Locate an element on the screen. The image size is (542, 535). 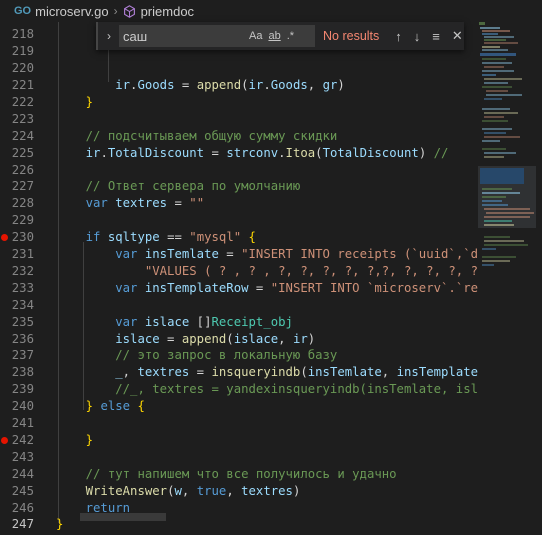
code-text: // это запрос в локальную базу is located at coordinates (196, 355).